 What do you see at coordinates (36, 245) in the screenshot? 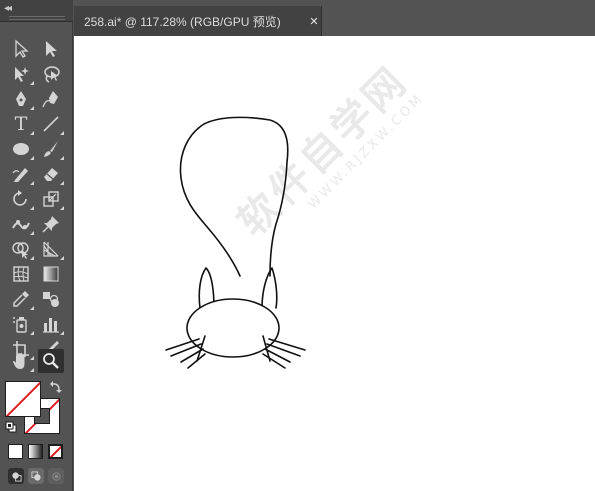
I see `tools-panel: ◂◂ T` at bounding box center [36, 245].